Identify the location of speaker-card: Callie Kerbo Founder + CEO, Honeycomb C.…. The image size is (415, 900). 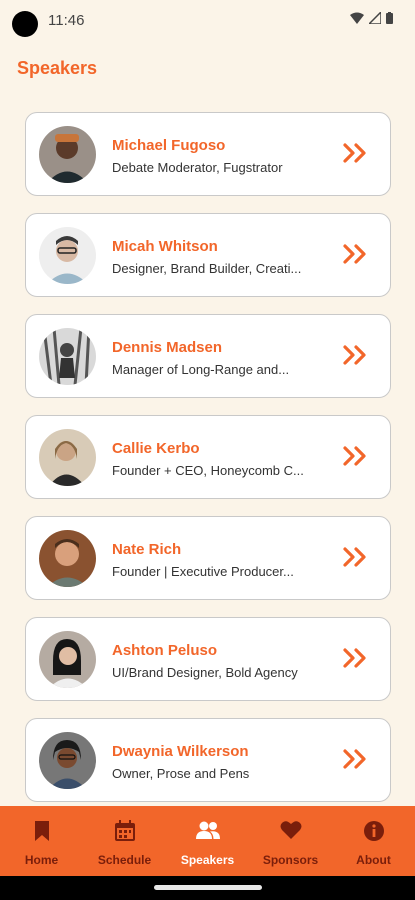
(208, 457).